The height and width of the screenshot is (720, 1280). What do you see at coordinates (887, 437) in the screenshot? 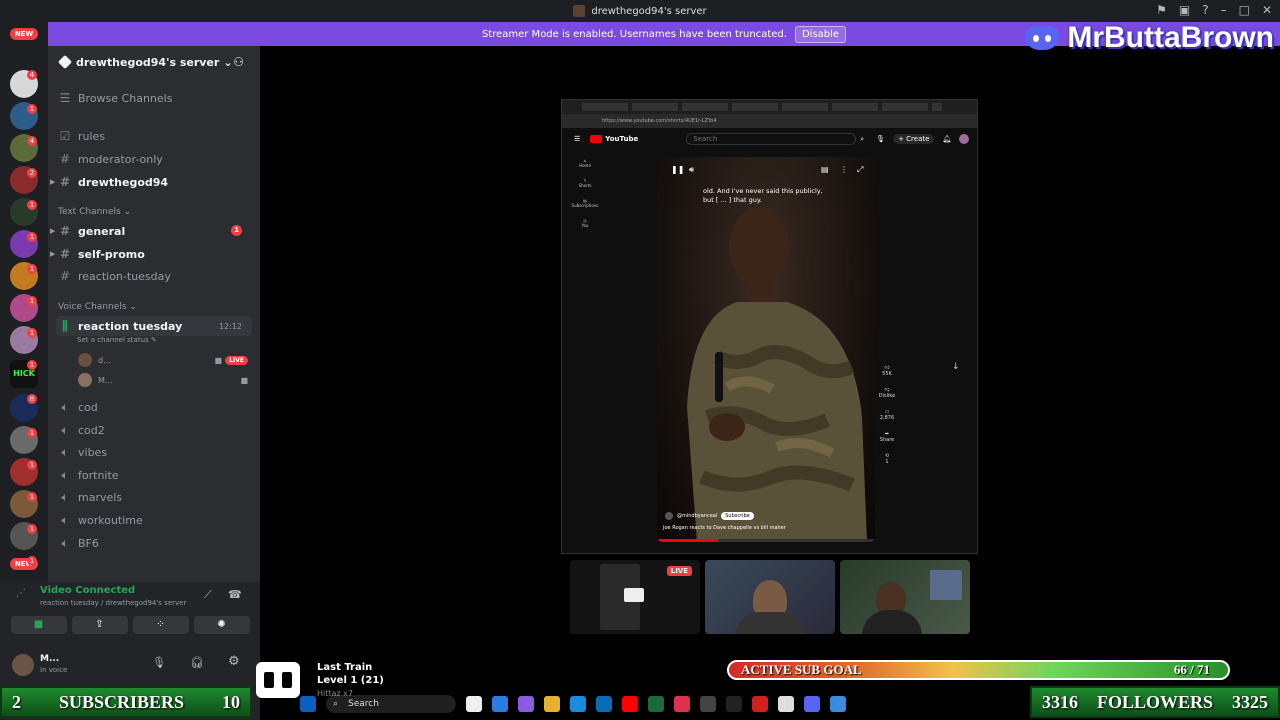
I see `share-button: ➦ Share` at bounding box center [887, 437].